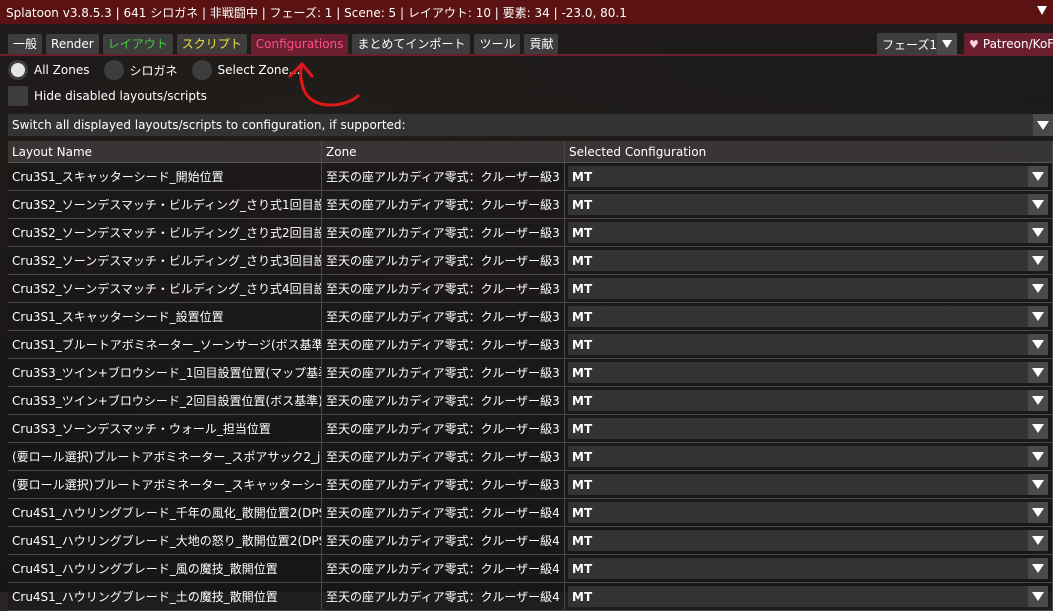  I want to click on cell-layout-name: Cru4S1_ハウリングブレード_大地の怒り_散開位置2(DPS, so click(165, 540).